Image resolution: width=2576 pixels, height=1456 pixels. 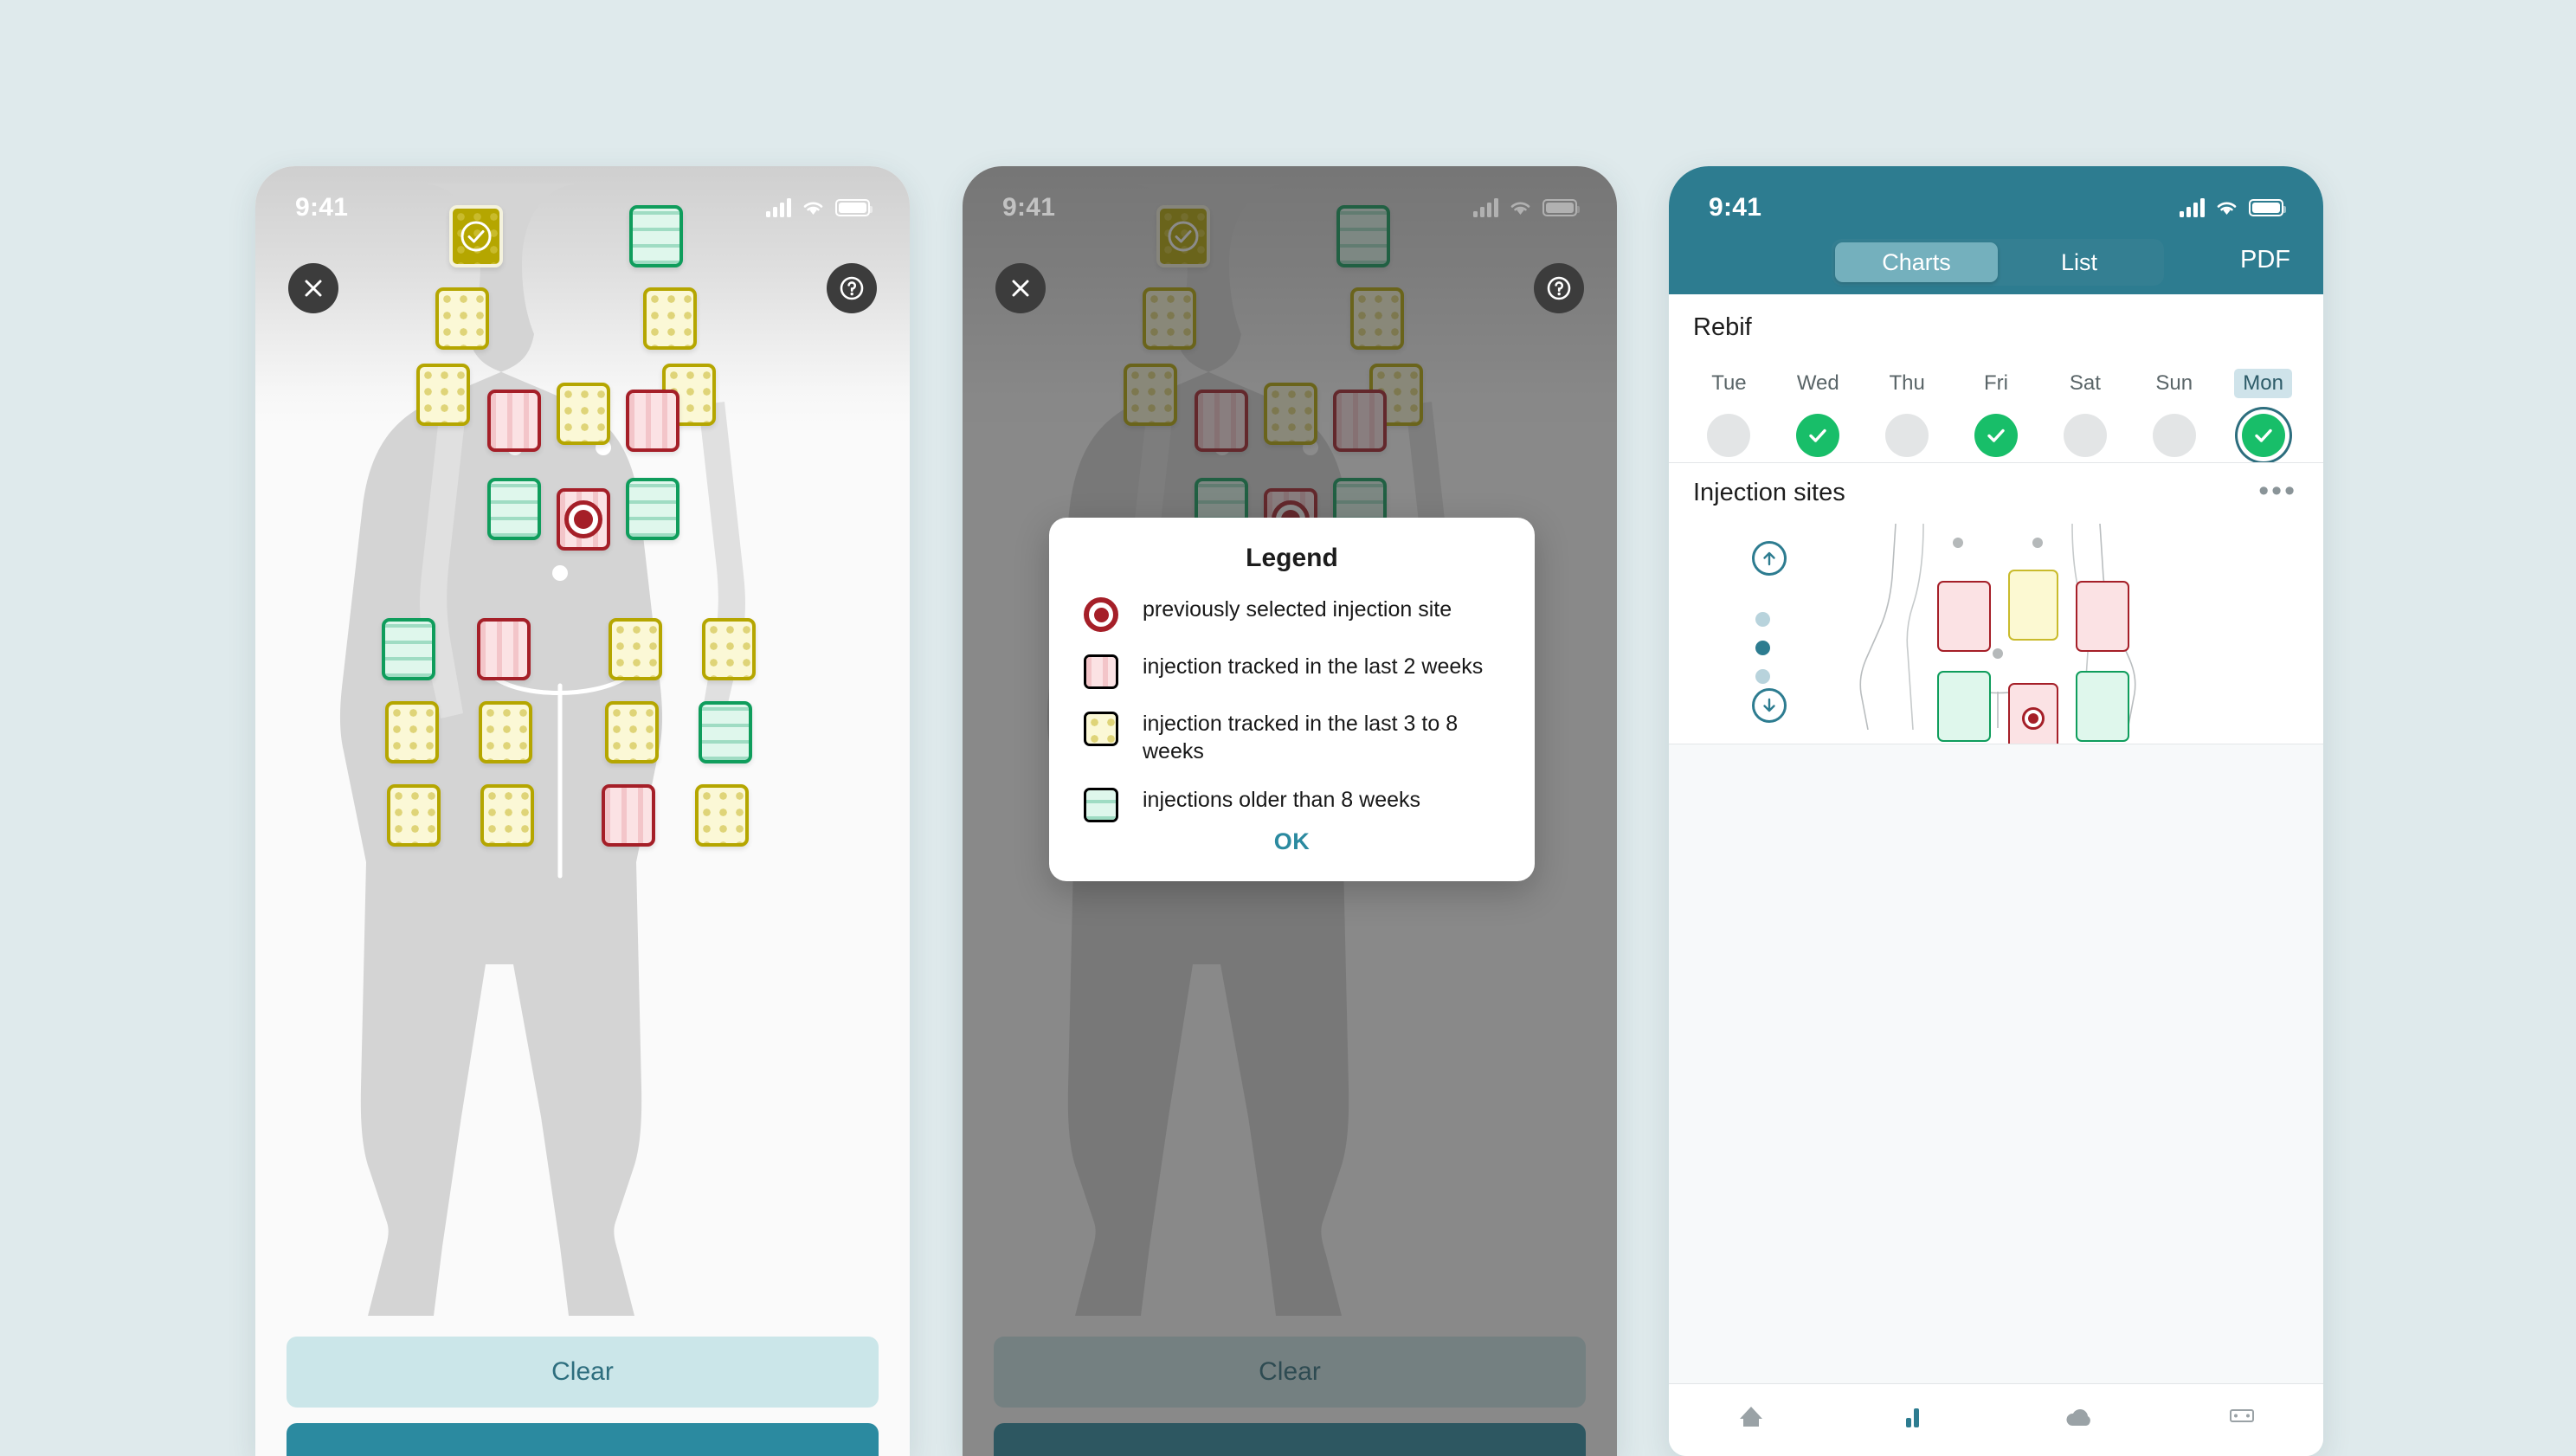 I want to click on injection-tile-thigh-l3, so click(x=412, y=732).